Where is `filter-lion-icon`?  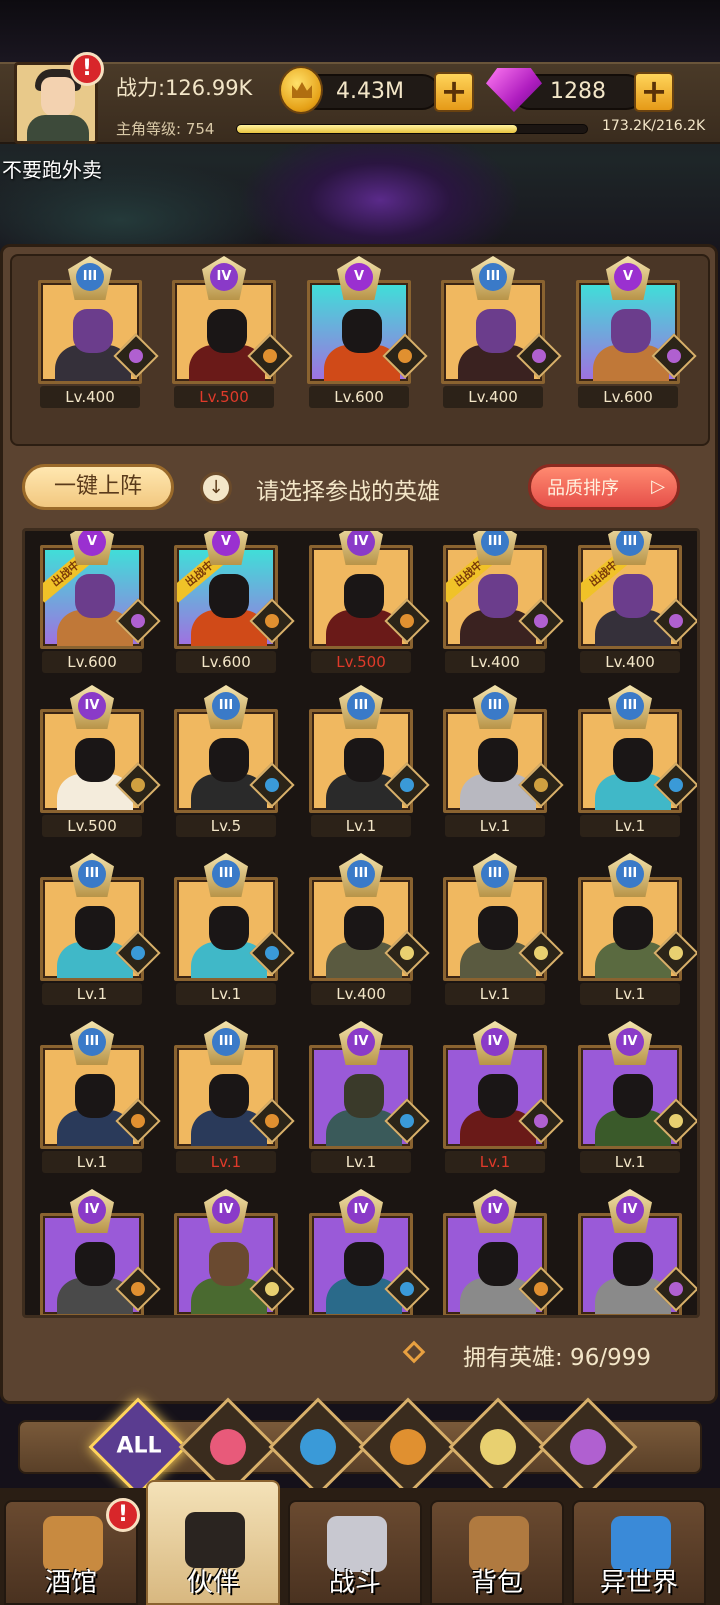 filter-lion-icon is located at coordinates (408, 1447).